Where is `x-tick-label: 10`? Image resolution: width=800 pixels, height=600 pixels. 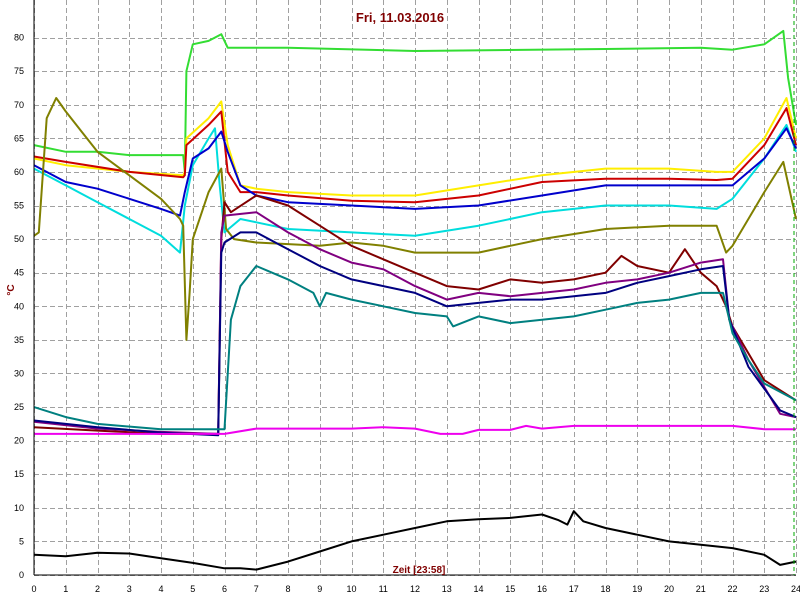 x-tick-label: 10 is located at coordinates (351, 589).